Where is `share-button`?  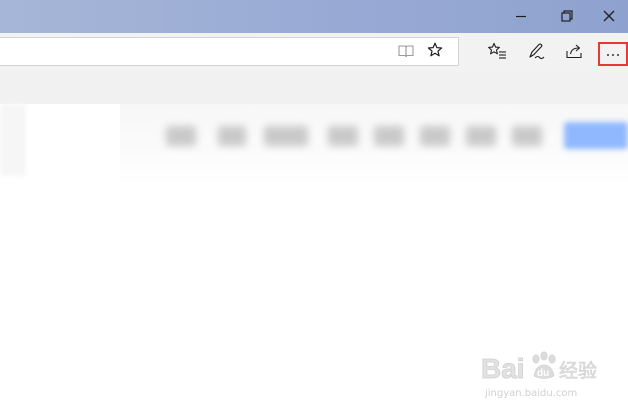
share-button is located at coordinates (574, 53).